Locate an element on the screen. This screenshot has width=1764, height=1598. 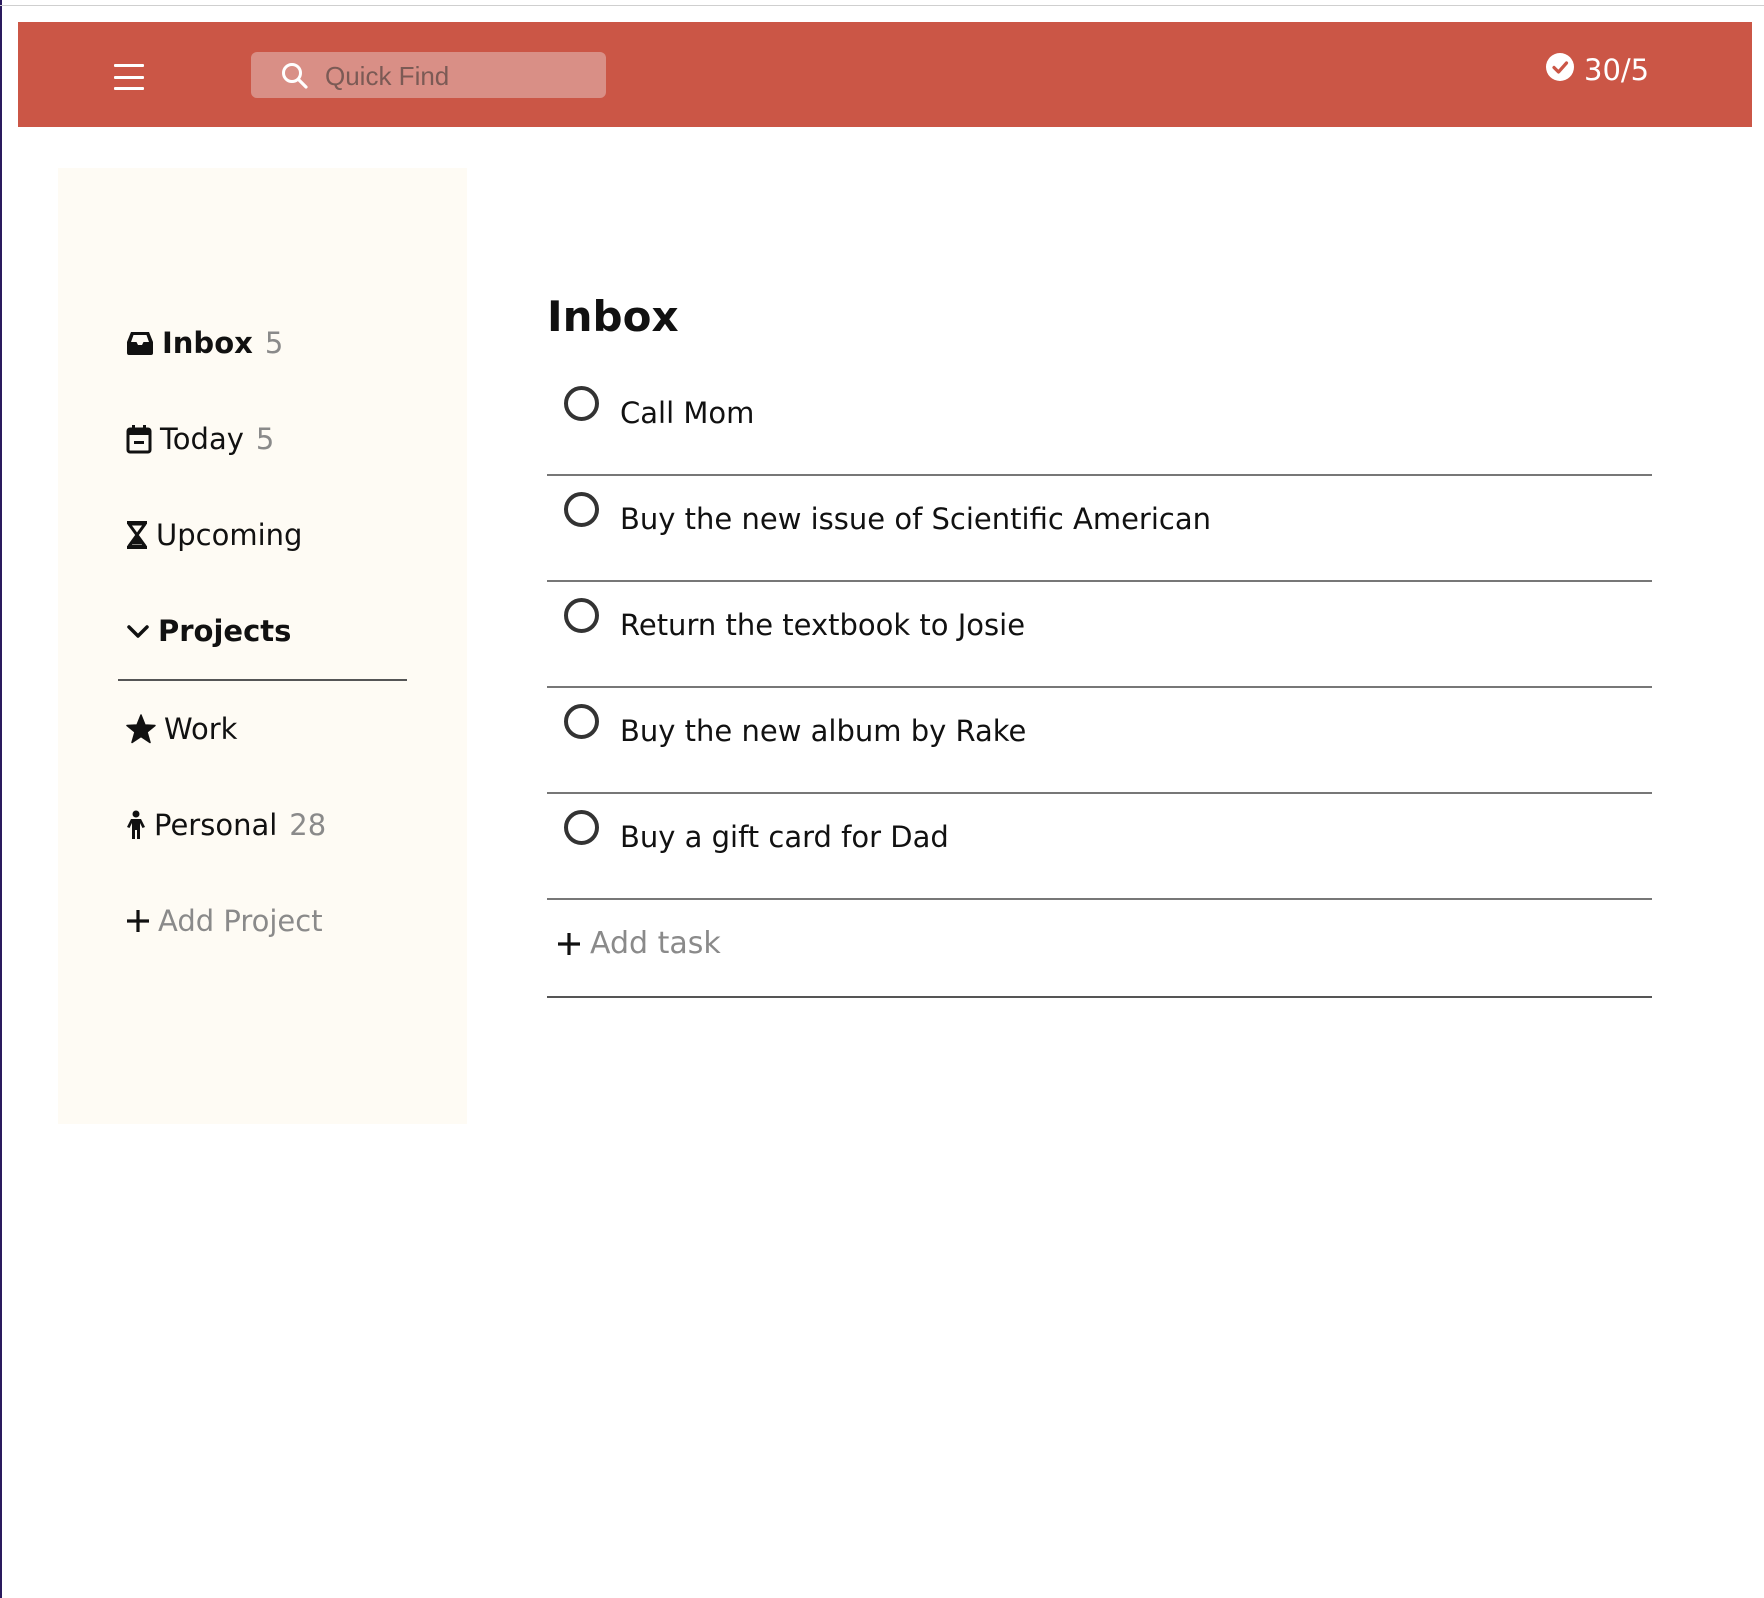
check-circle-icon is located at coordinates (1560, 70).